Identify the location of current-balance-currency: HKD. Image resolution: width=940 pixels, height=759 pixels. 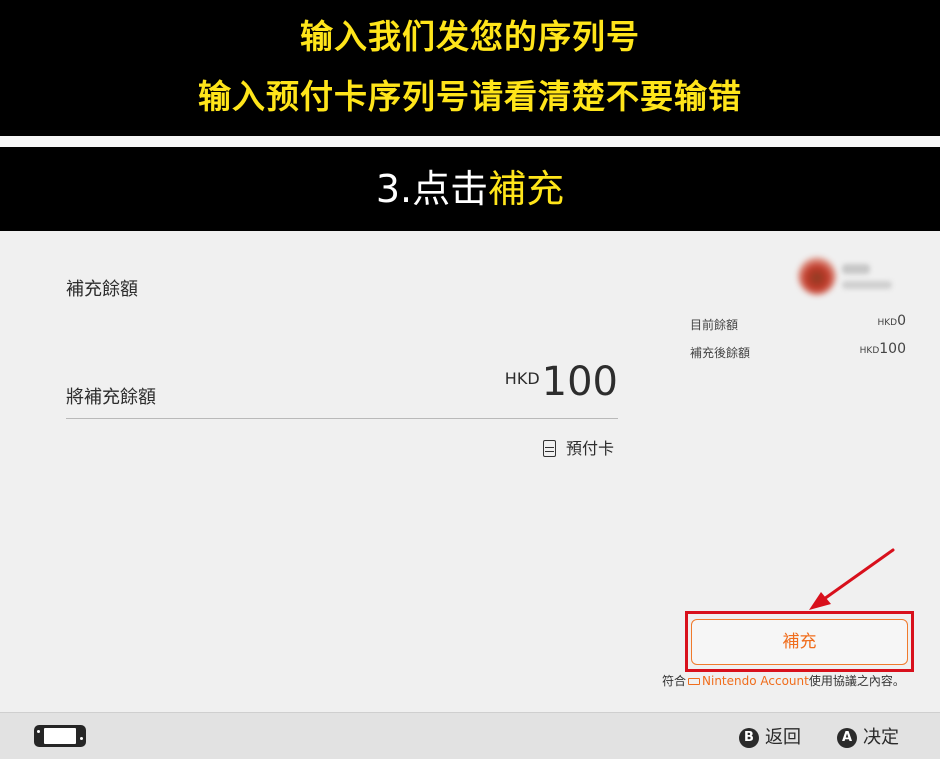
(887, 323).